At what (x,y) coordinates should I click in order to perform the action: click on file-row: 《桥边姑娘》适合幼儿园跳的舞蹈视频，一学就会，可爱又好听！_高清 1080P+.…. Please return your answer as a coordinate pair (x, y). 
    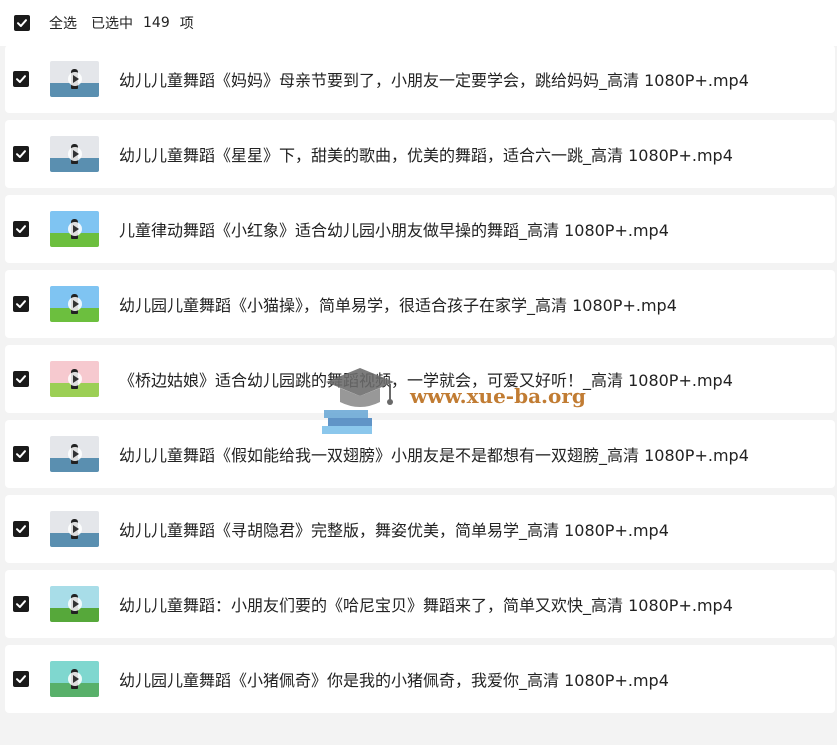
    Looking at the image, I should click on (420, 379).